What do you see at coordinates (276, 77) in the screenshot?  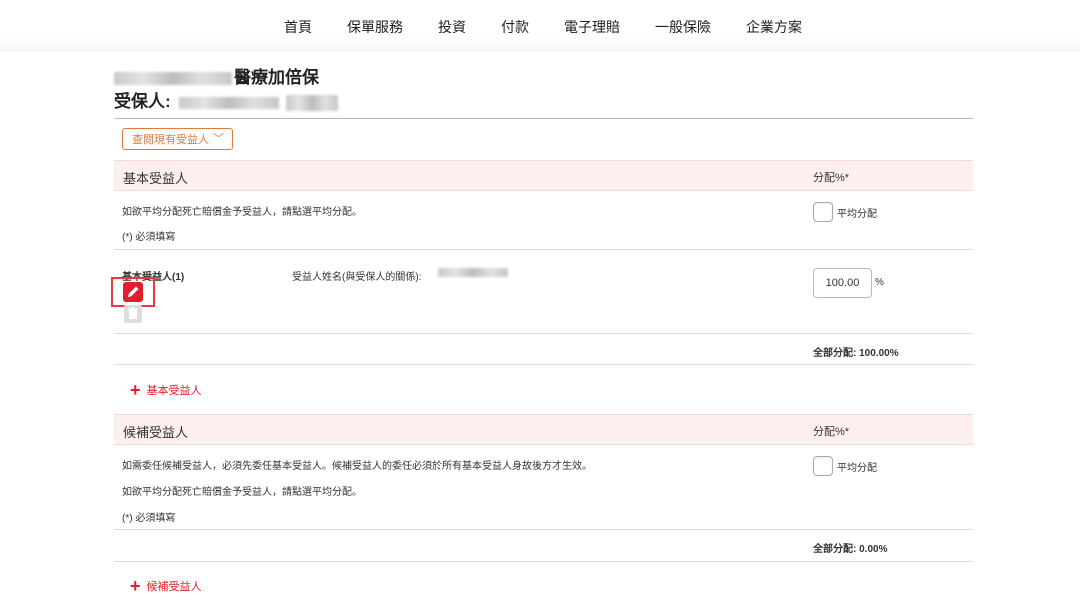 I see `plan-name: 醫療加倍保` at bounding box center [276, 77].